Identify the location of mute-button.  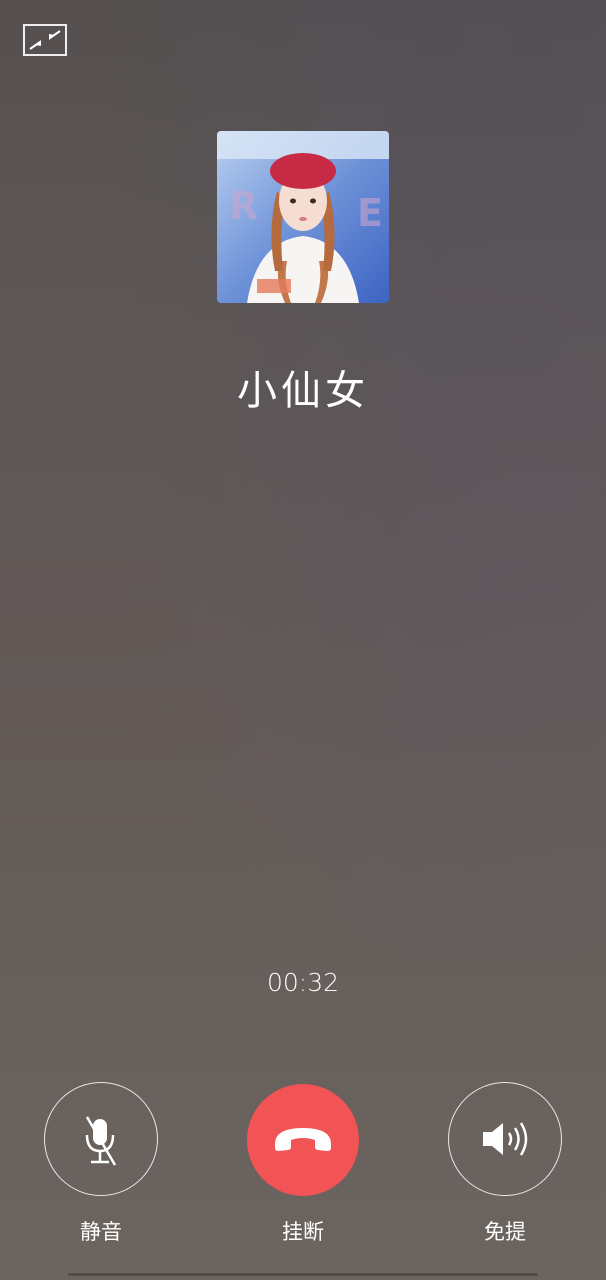
(101, 1139).